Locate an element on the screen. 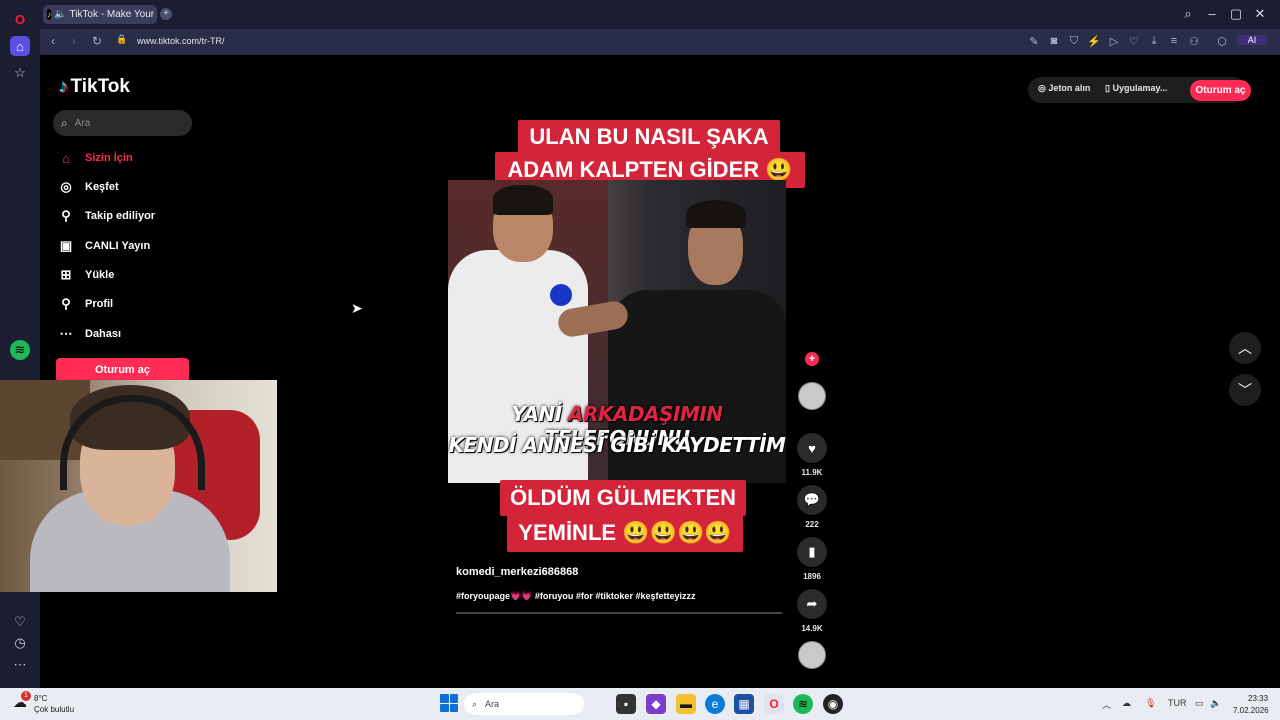  reload-icon: ↻ is located at coordinates (97, 41).